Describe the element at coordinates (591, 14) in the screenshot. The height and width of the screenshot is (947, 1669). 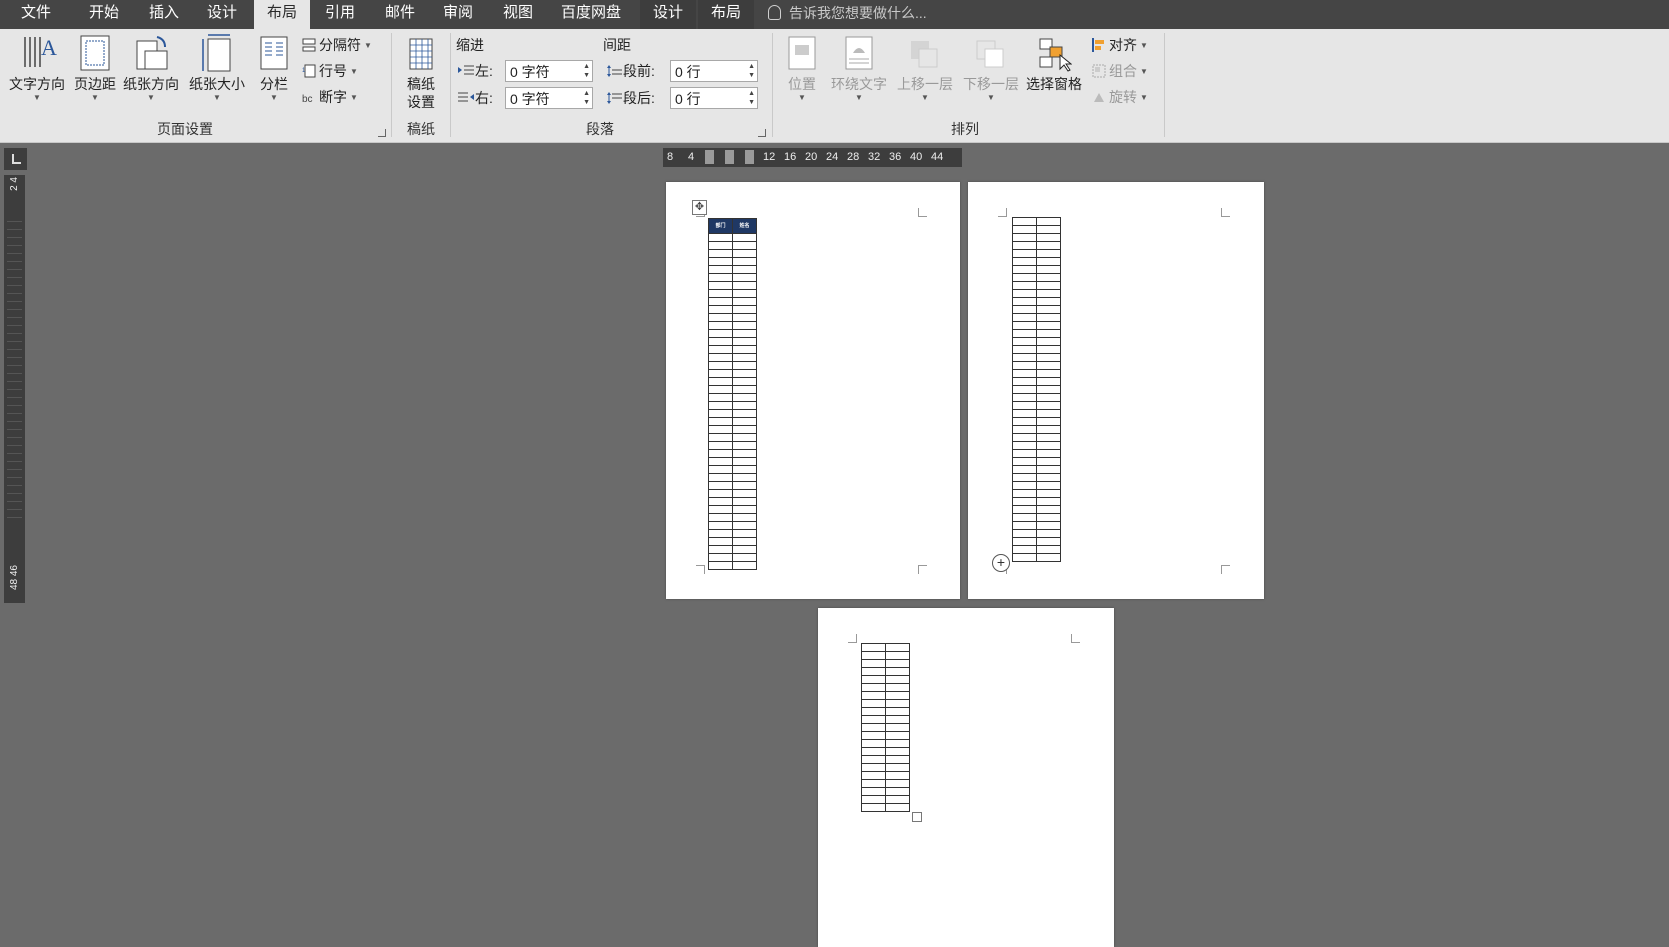
I see `tab-baidu-netdisk: 百度网盘` at that location.